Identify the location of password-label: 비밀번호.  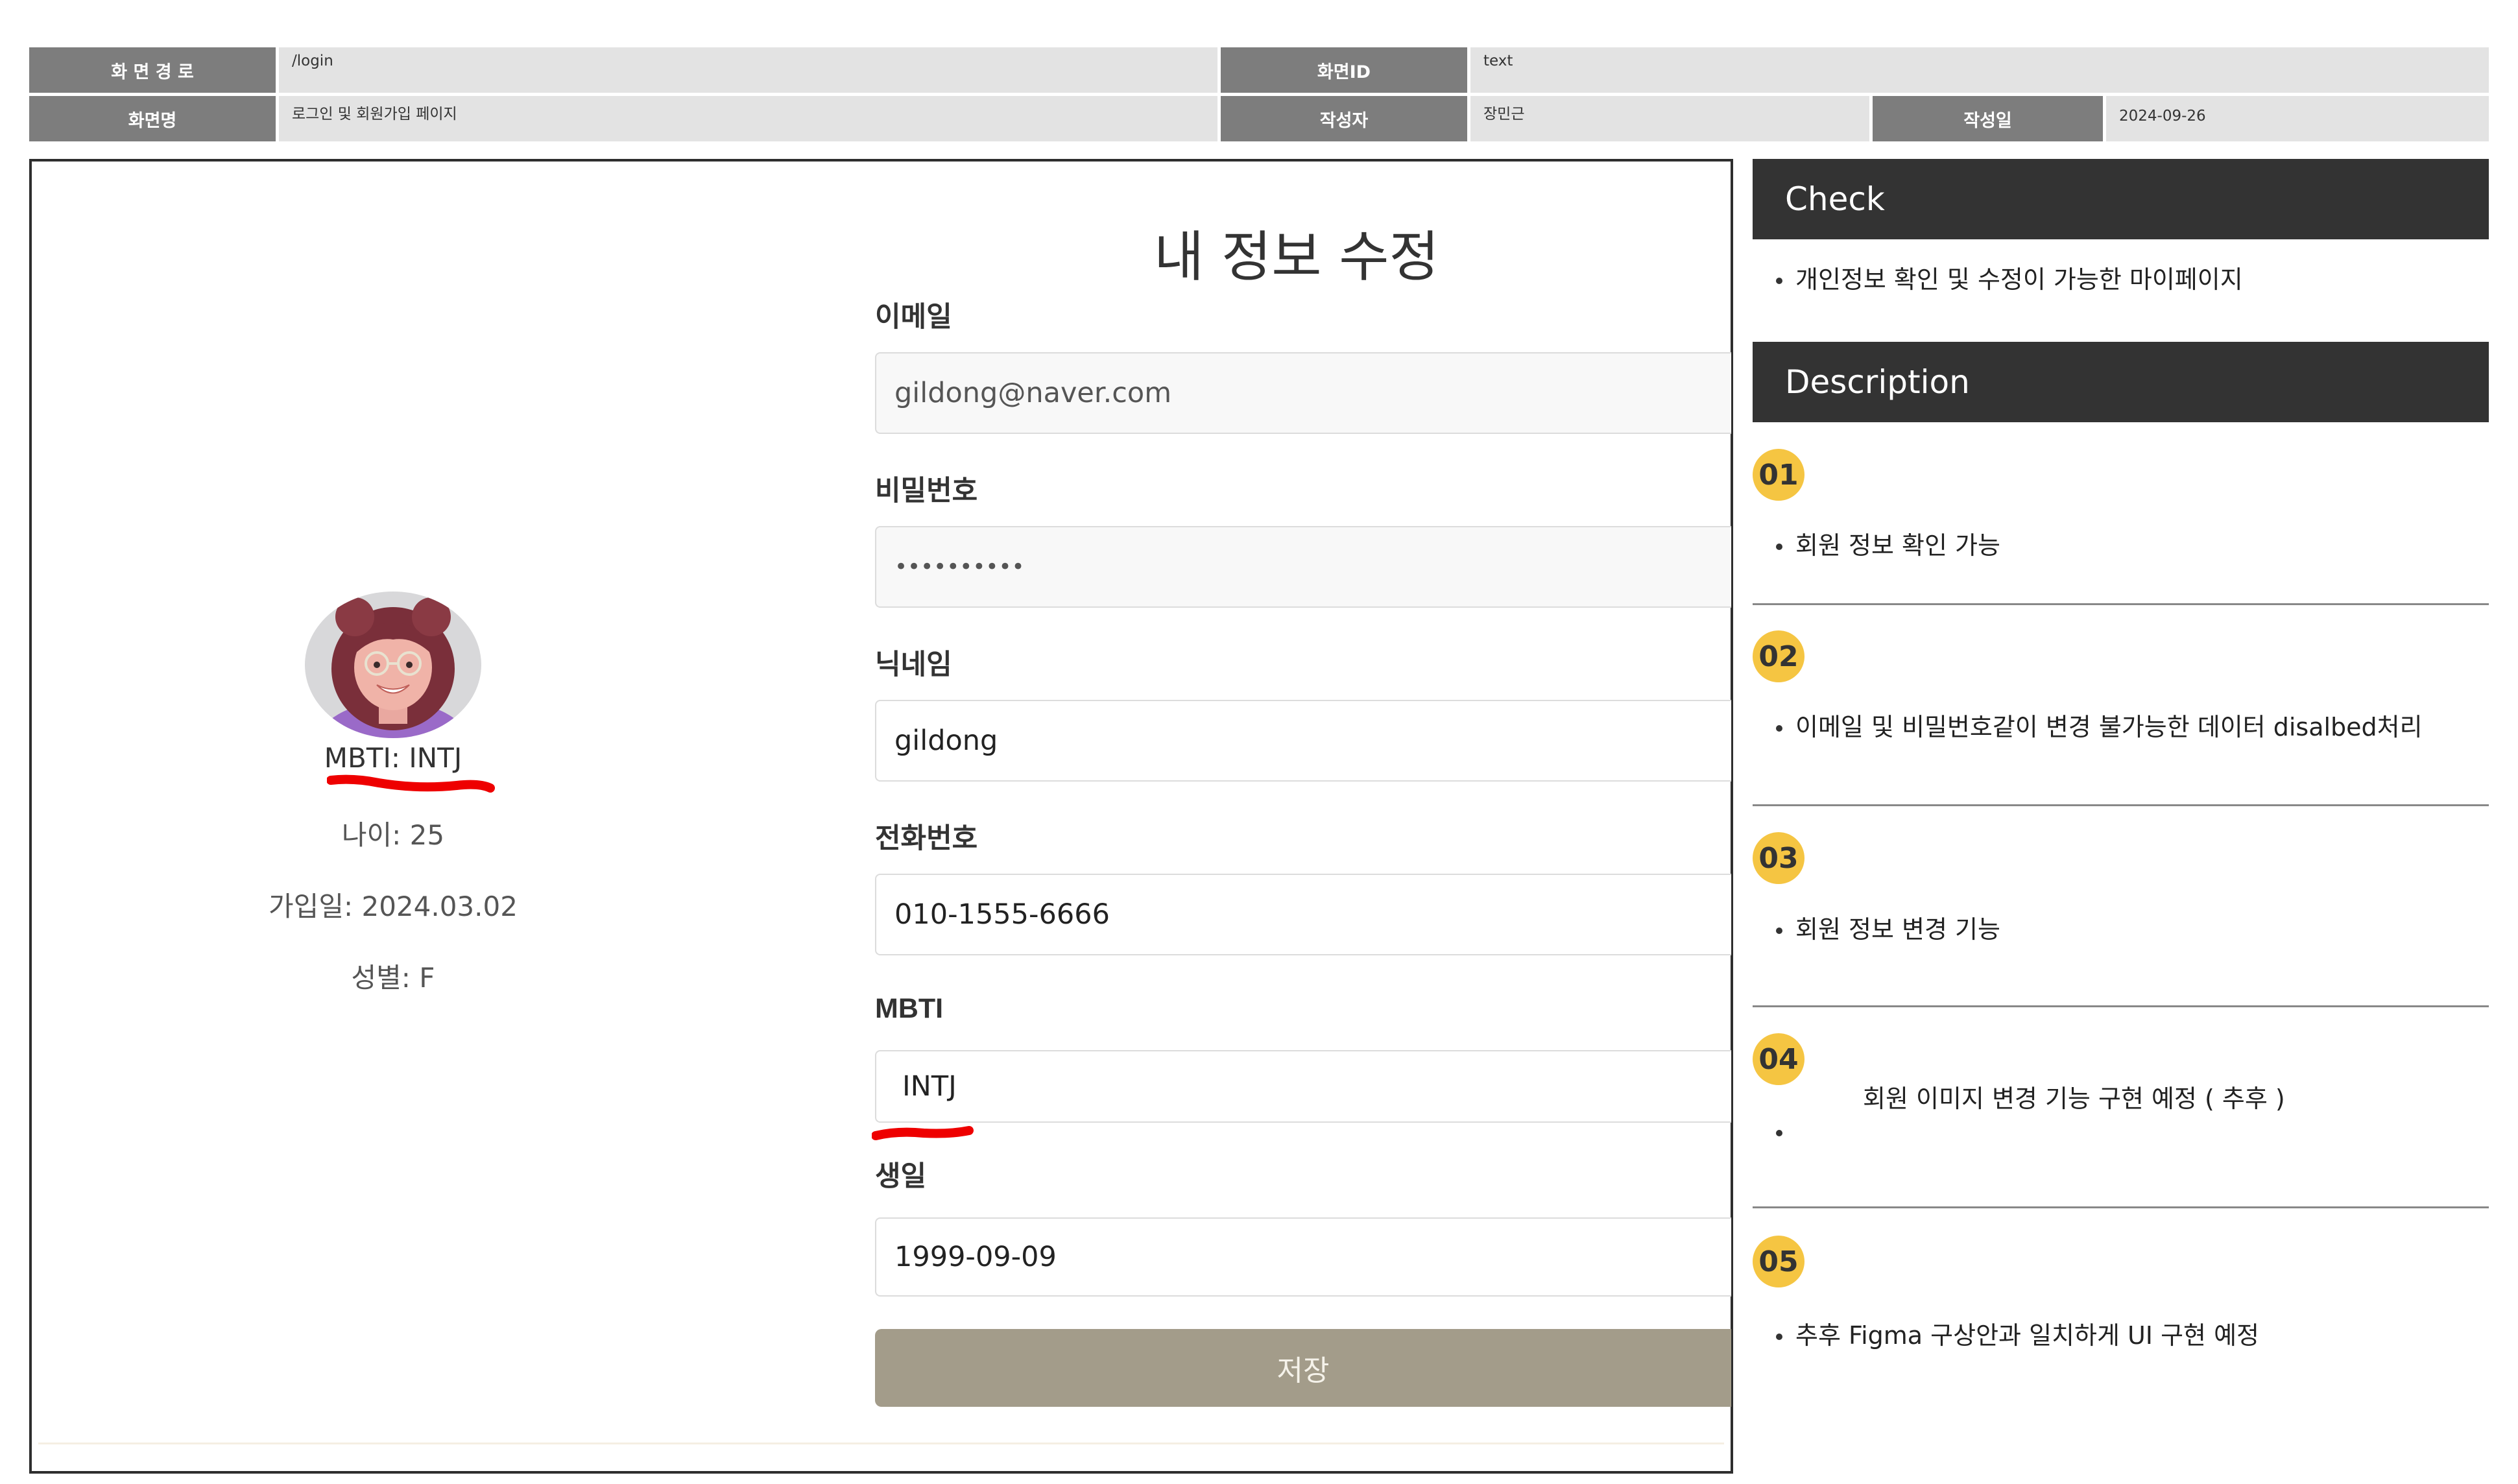
(926, 491).